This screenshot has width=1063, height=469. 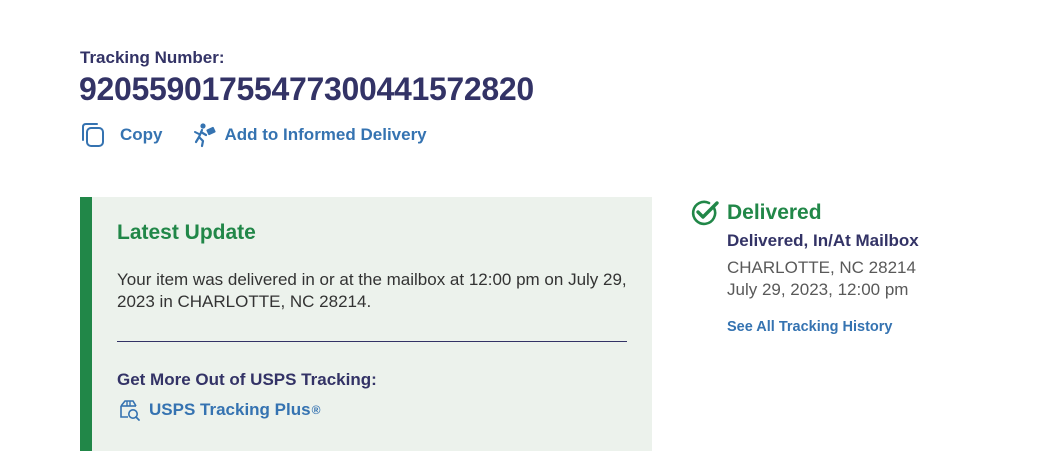 I want to click on latest-update-title: Latest Update, so click(x=186, y=232).